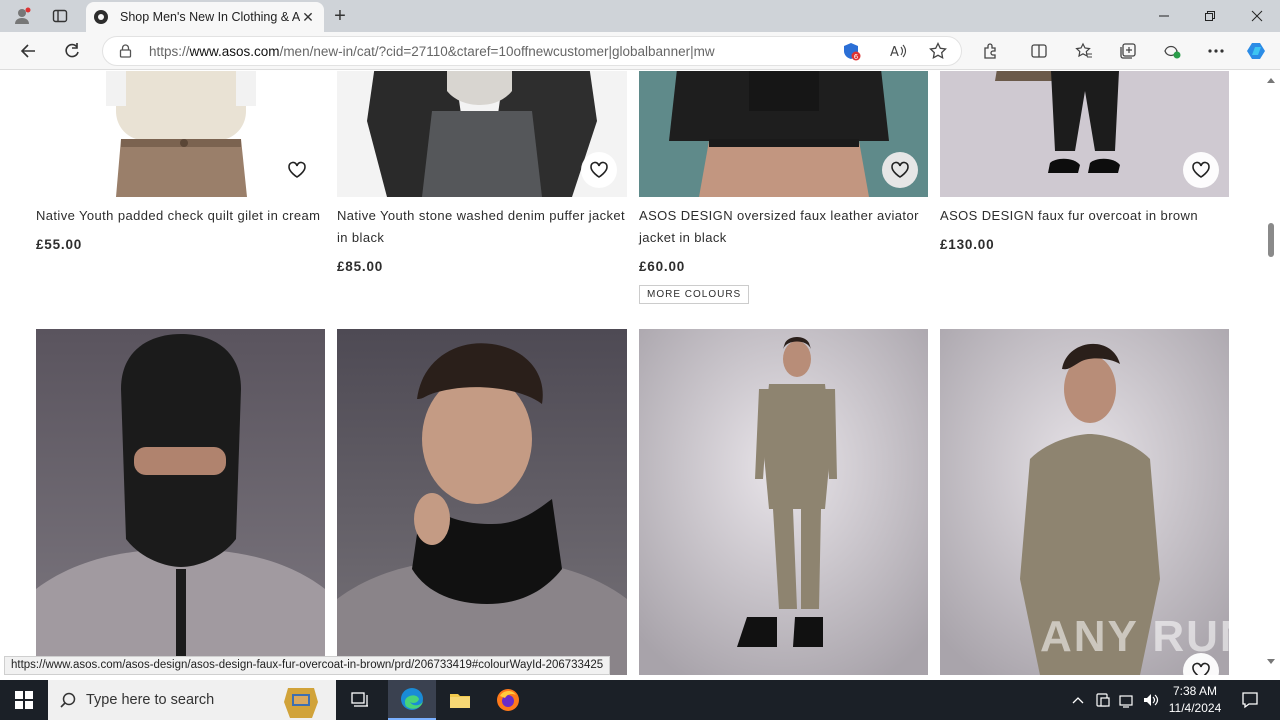 This screenshot has height=720, width=1280. I want to click on start-icon, so click(24, 700).